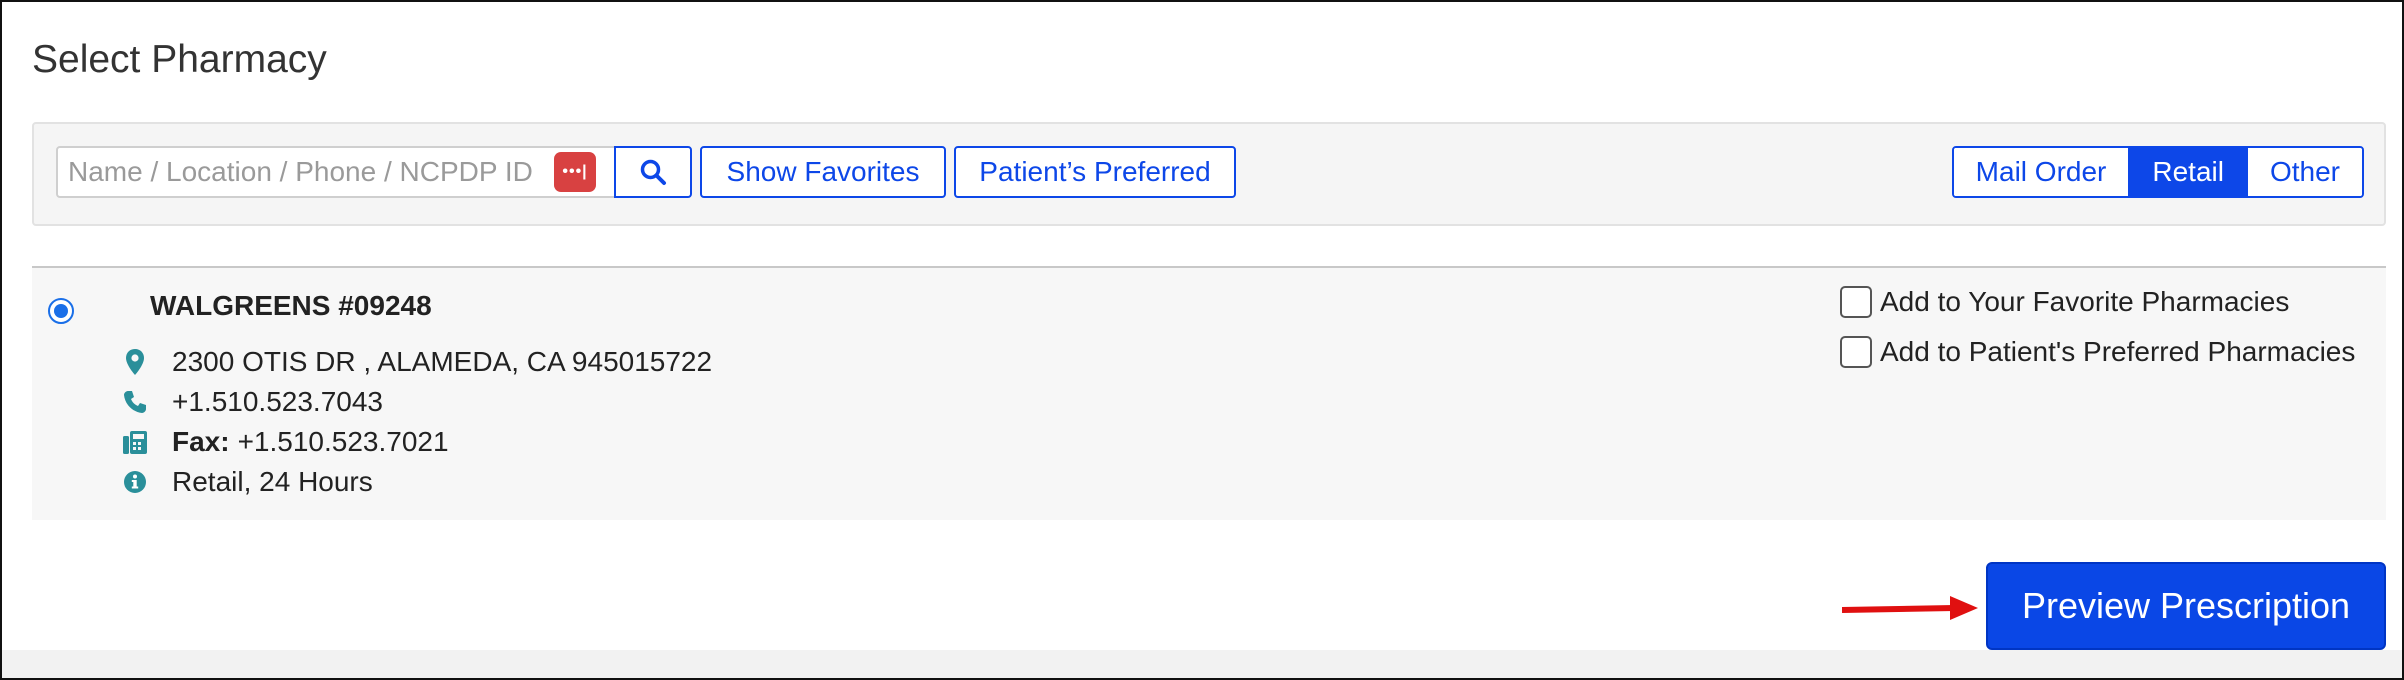  I want to click on add-favorite-option: Add to Your Favorite Pharmacies, so click(2064, 302).